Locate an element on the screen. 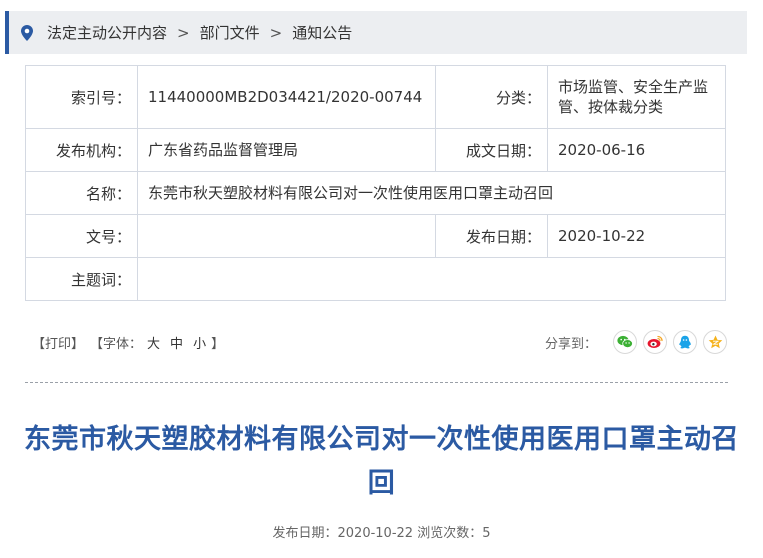 The width and height of the screenshot is (763, 558). breadcrumb: 法定主动公开内容 > 部门文件 > 通知公告 is located at coordinates (376, 32).